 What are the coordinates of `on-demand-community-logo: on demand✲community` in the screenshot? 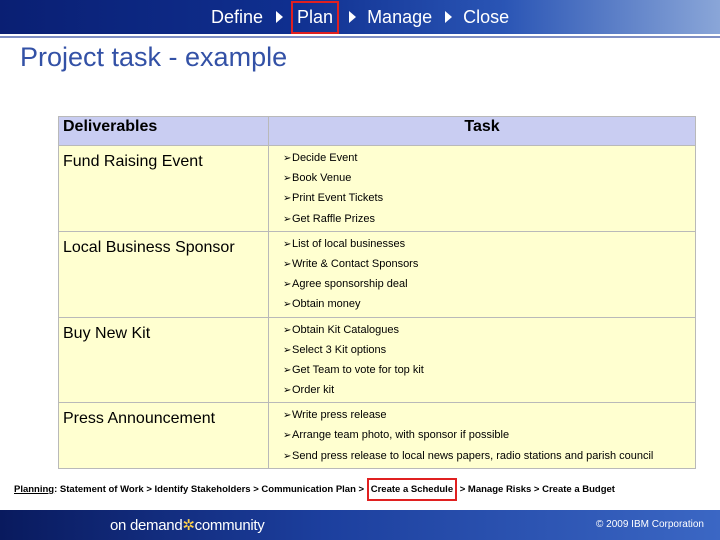 It's located at (187, 525).